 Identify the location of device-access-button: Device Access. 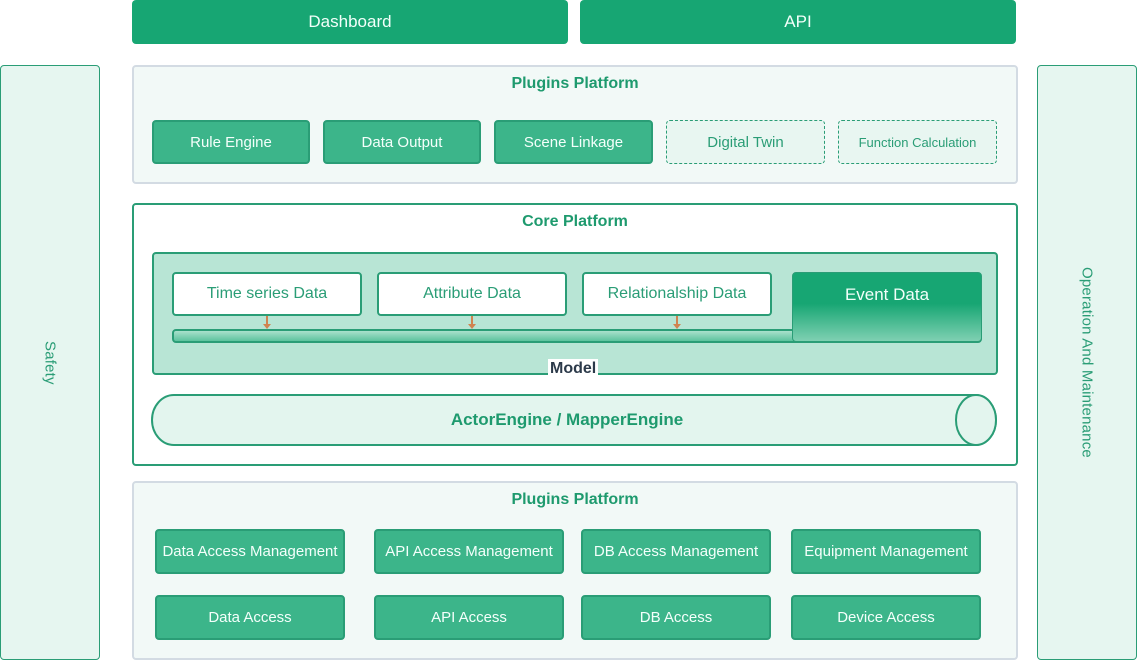
(886, 617).